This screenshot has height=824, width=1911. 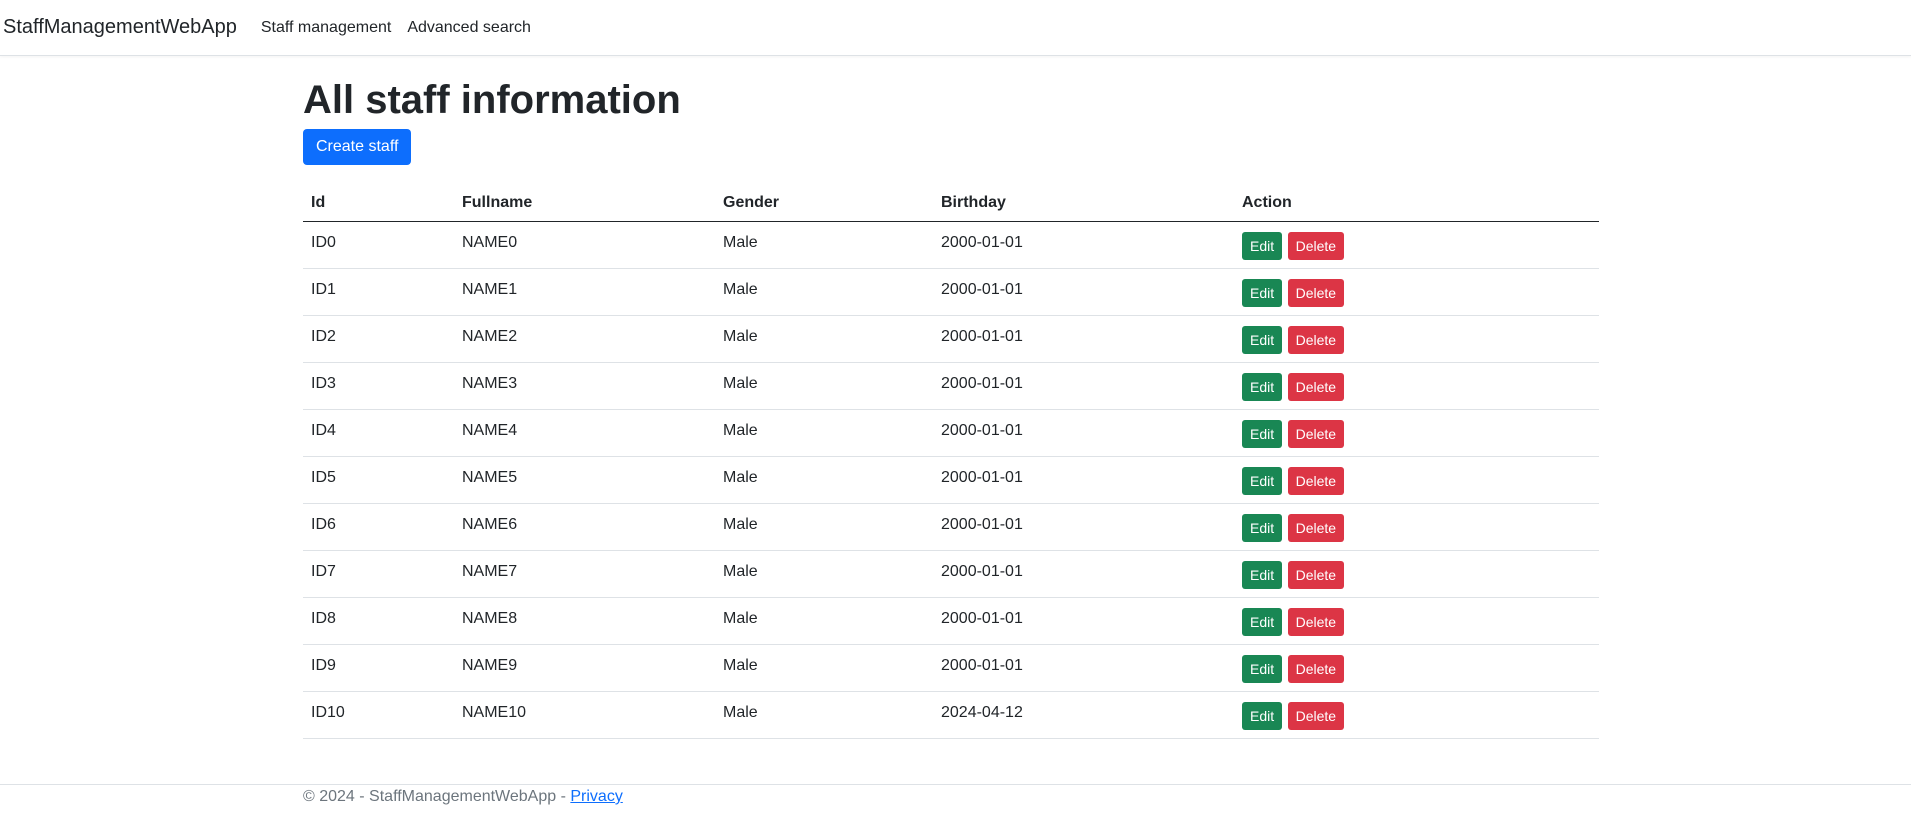 What do you see at coordinates (469, 28) in the screenshot?
I see `nav-link-advanced-search: Advanced search` at bounding box center [469, 28].